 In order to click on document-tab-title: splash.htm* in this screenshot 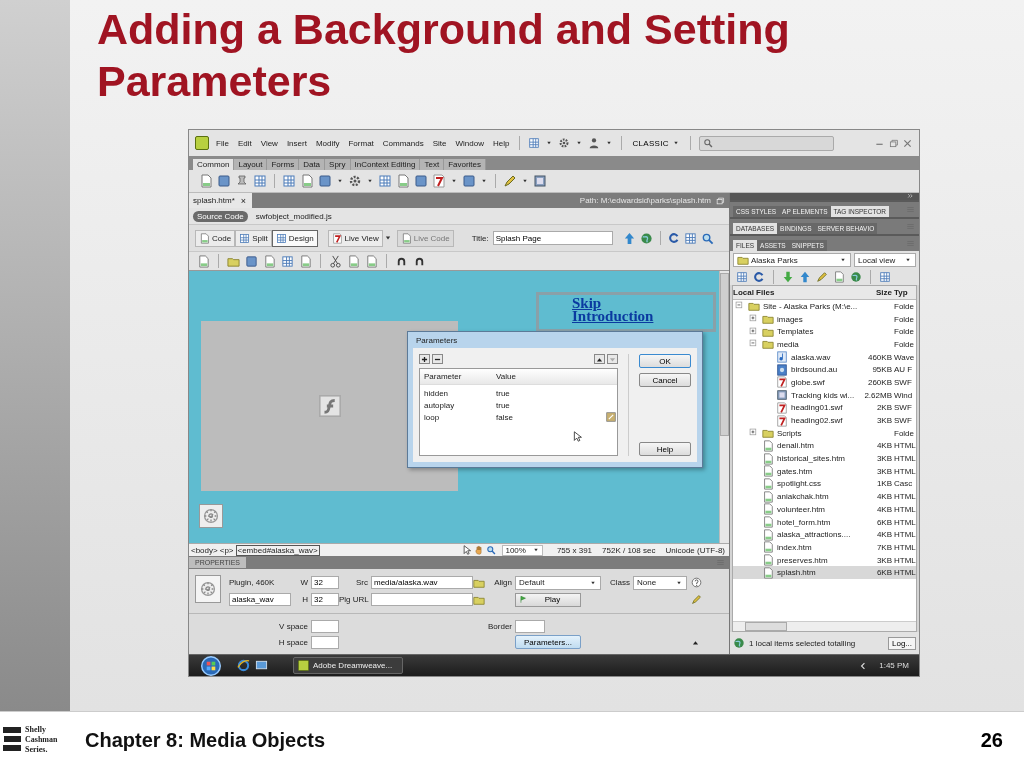, I will do `click(214, 200)`.